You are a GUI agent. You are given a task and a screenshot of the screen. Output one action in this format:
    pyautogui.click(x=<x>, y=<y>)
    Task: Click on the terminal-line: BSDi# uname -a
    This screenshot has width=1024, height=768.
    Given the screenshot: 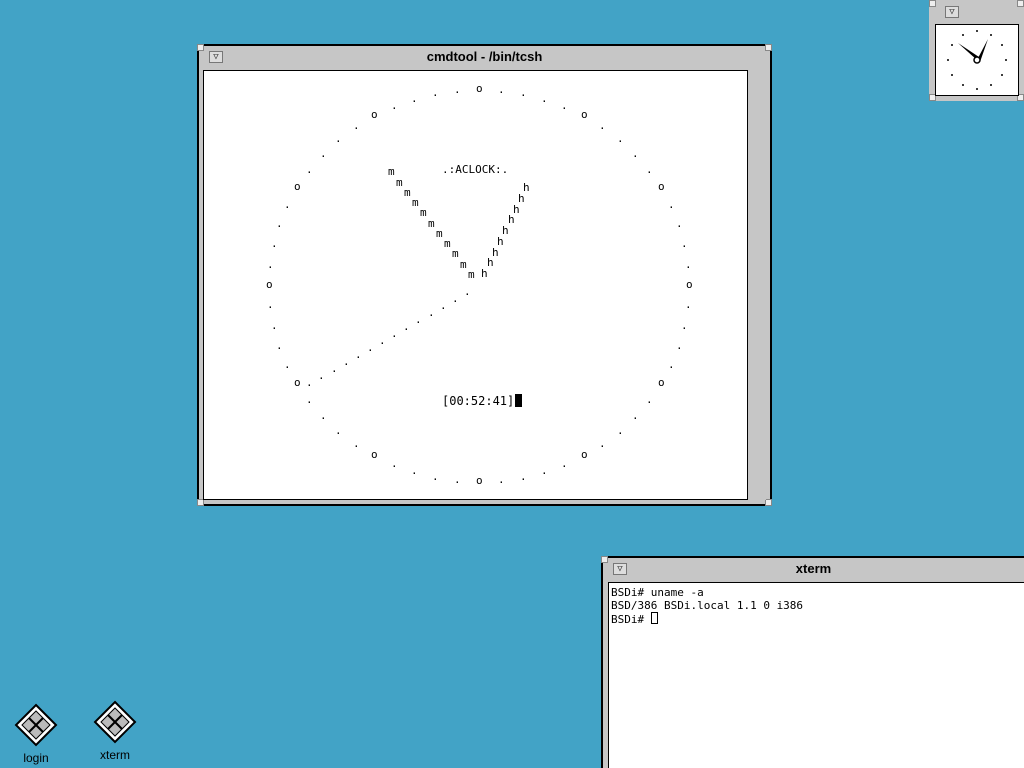 What is the action you would take?
    pyautogui.click(x=657, y=592)
    